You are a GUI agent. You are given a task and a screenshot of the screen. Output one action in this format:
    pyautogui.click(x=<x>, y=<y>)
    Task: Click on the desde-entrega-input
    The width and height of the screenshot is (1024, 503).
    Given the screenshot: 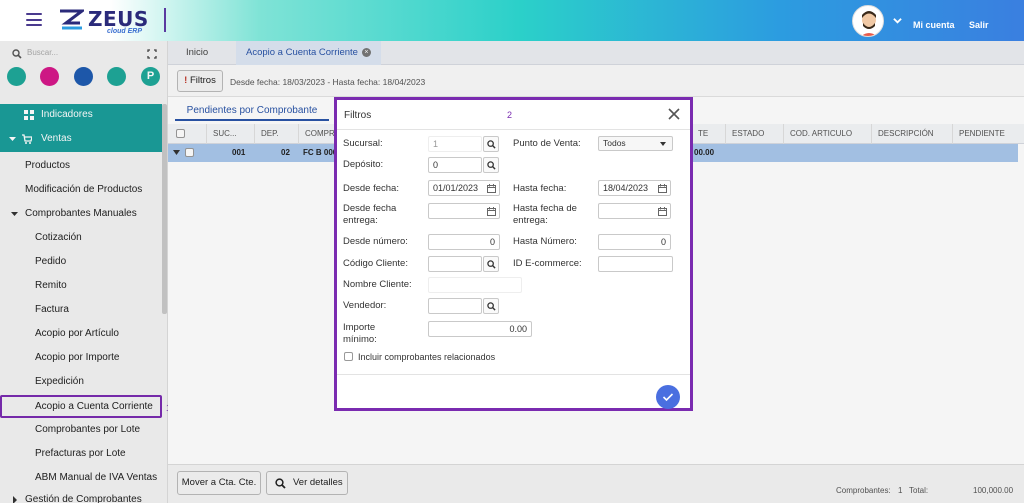 What is the action you would take?
    pyautogui.click(x=464, y=211)
    